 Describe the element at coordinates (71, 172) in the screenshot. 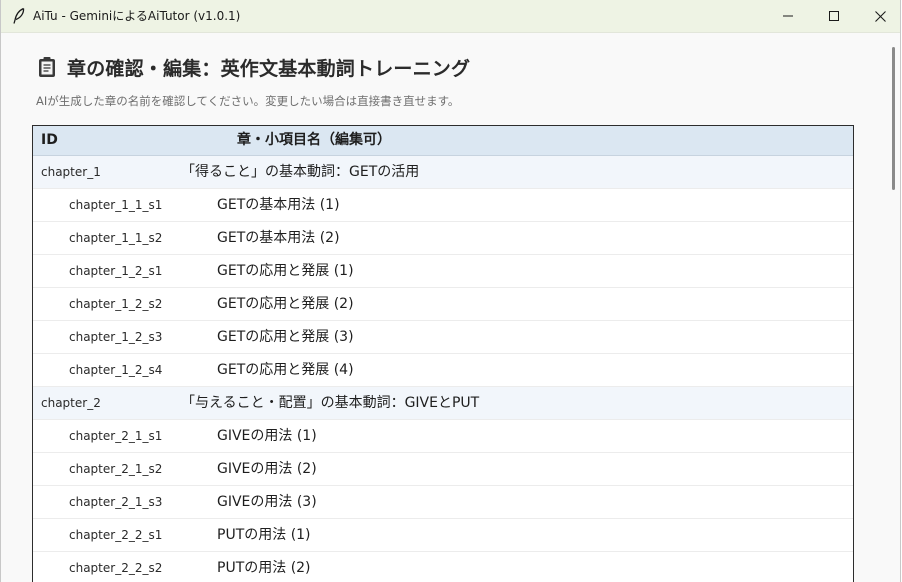

I see `row-id: chapter_1` at that location.